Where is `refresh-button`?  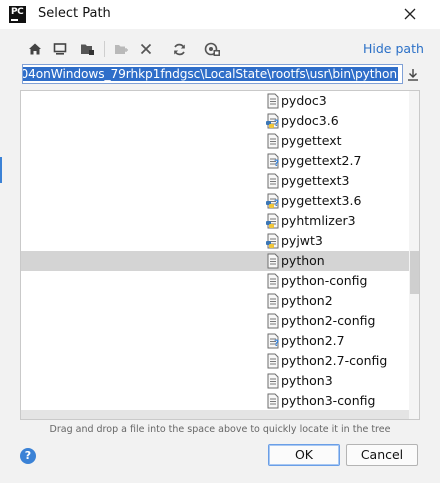 refresh-button is located at coordinates (179, 49).